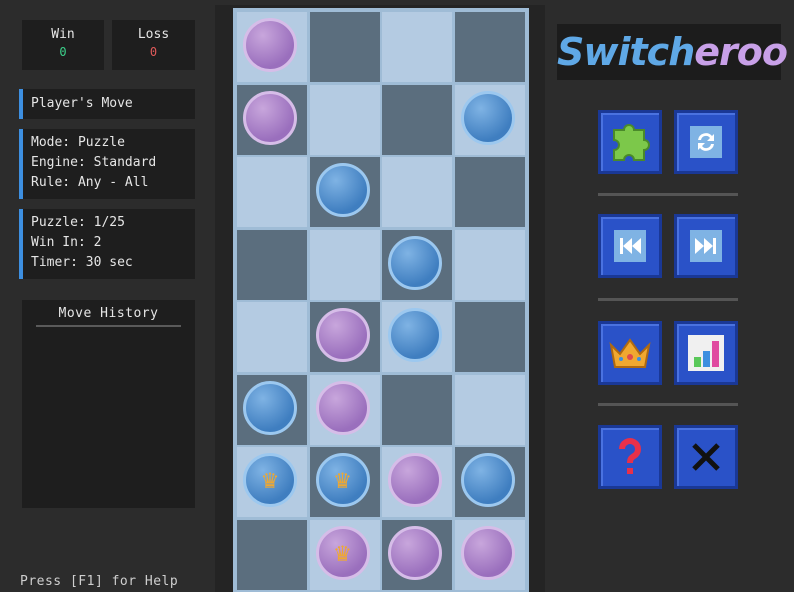 Image resolution: width=794 pixels, height=592 pixels. What do you see at coordinates (78, 222) in the screenshot?
I see `puzzle-text: Puzzle: 1/25` at bounding box center [78, 222].